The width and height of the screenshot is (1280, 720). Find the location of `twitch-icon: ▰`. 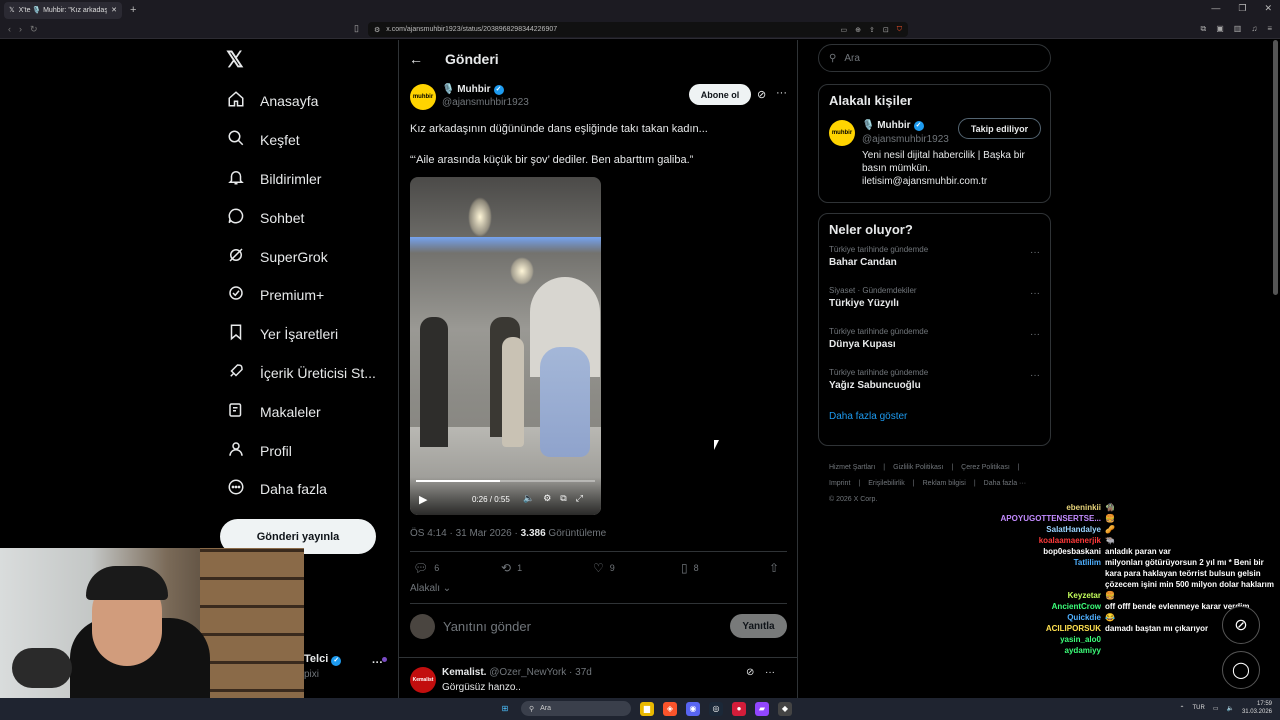

twitch-icon: ▰ is located at coordinates (762, 708).